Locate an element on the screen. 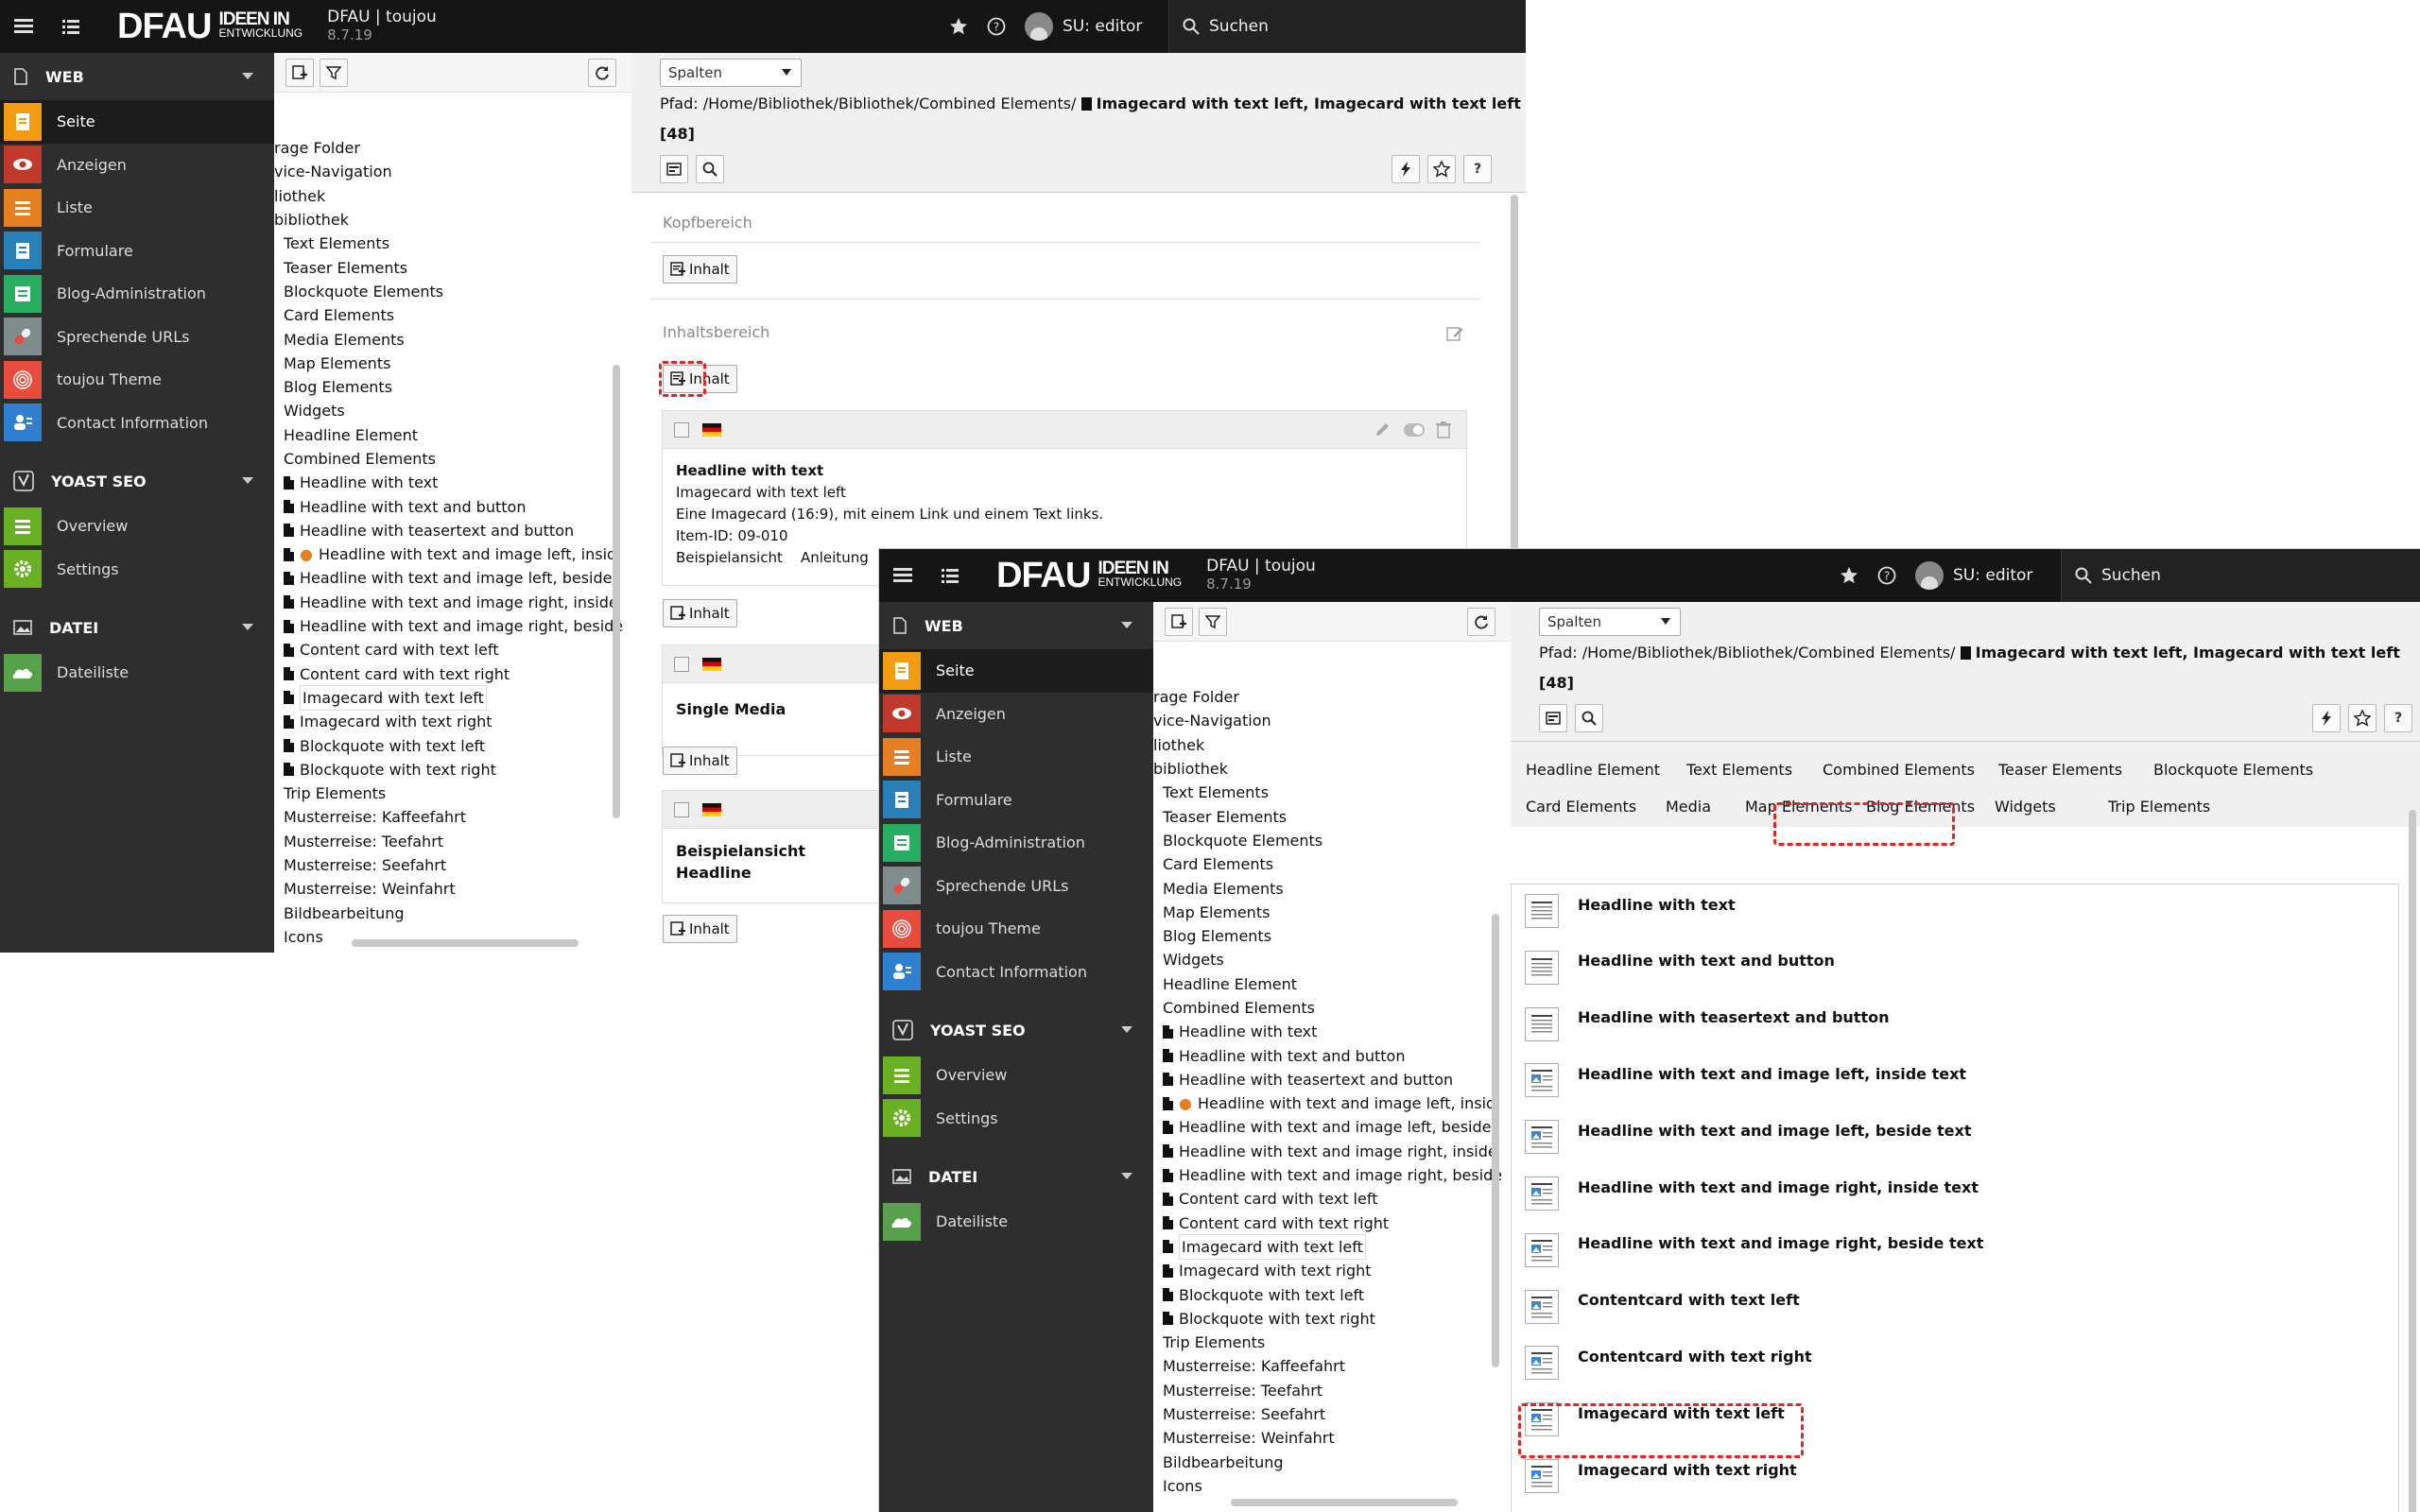 This screenshot has height=1512, width=2420. tree-node: Text Elements is located at coordinates (448, 243).